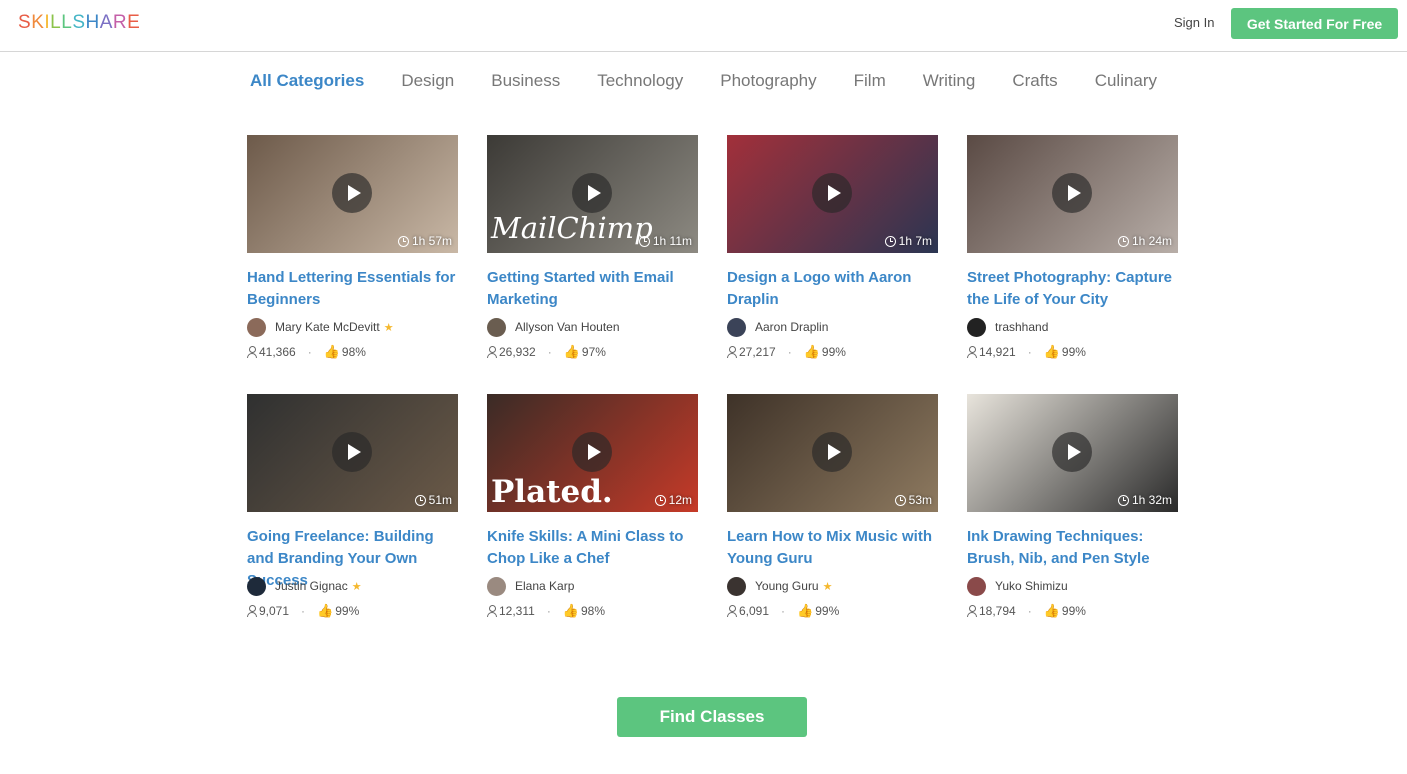 This screenshot has width=1407, height=774. What do you see at coordinates (787, 586) in the screenshot?
I see `teacher-name: Young Guru` at bounding box center [787, 586].